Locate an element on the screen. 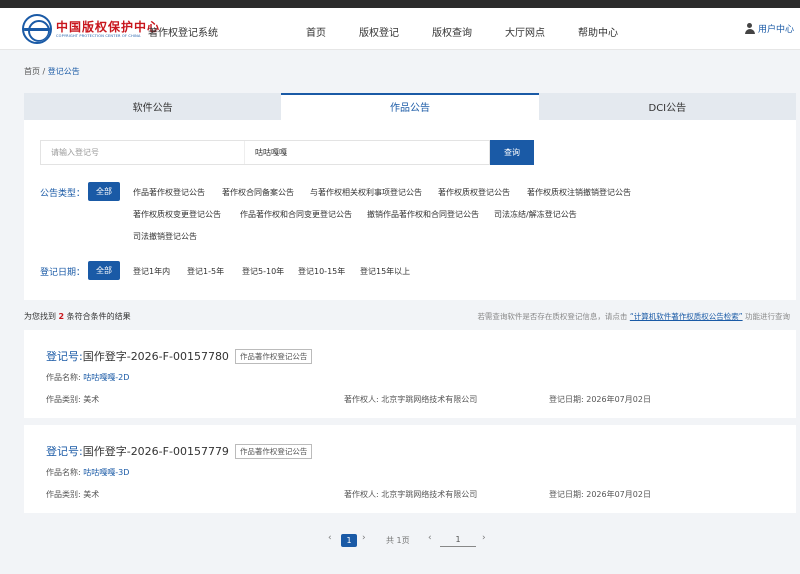 The height and width of the screenshot is (574, 800). prev-page-icon: ‹ is located at coordinates (330, 538).